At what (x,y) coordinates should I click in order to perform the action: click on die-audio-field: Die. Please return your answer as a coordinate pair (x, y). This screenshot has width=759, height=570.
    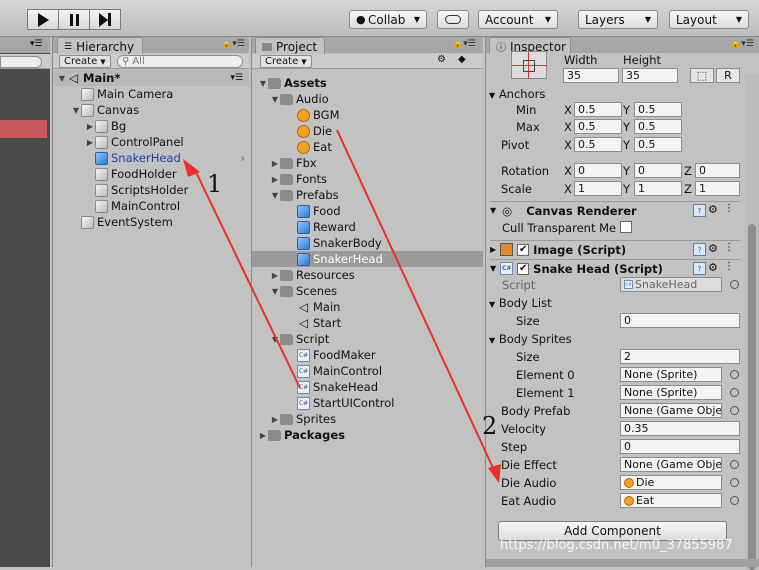
    Looking at the image, I should click on (671, 482).